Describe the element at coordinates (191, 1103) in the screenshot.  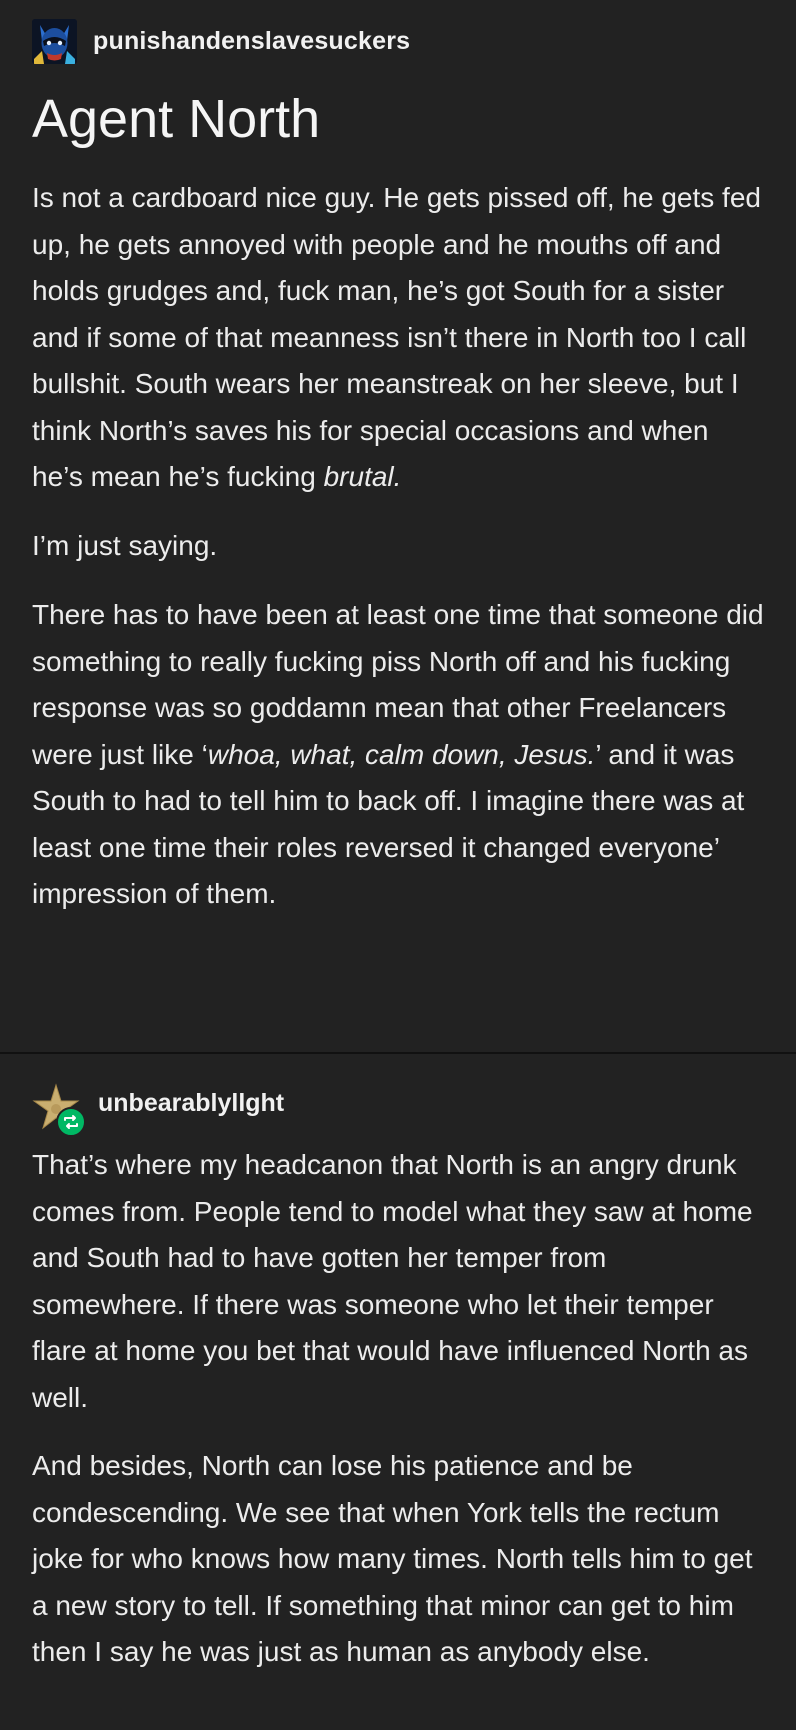
I see `reblog-username: unbearablyllght` at that location.